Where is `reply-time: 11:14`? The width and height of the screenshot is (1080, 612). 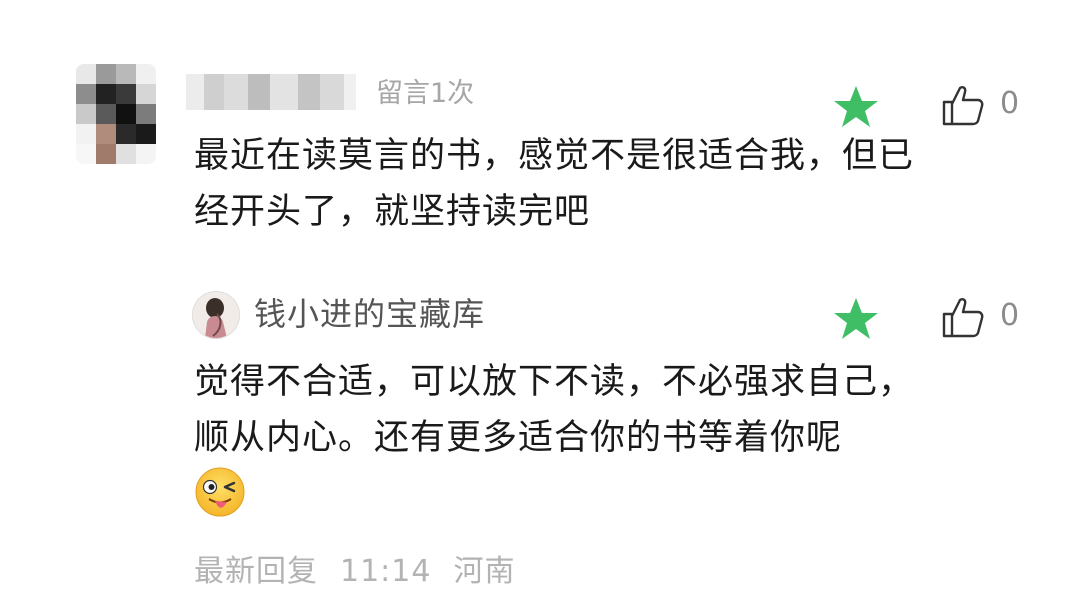 reply-time: 11:14 is located at coordinates (386, 571).